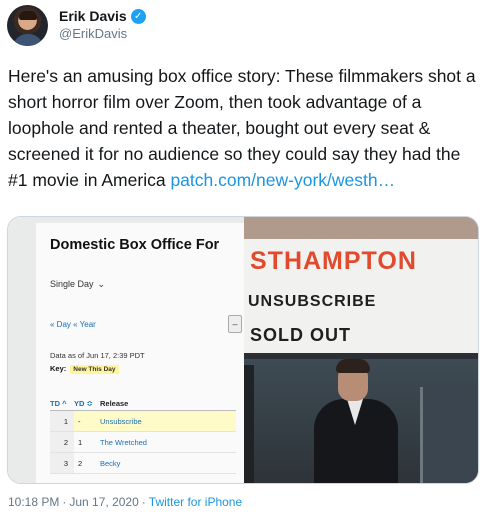 The width and height of the screenshot is (491, 518). What do you see at coordinates (27, 25) in the screenshot?
I see `avatar` at bounding box center [27, 25].